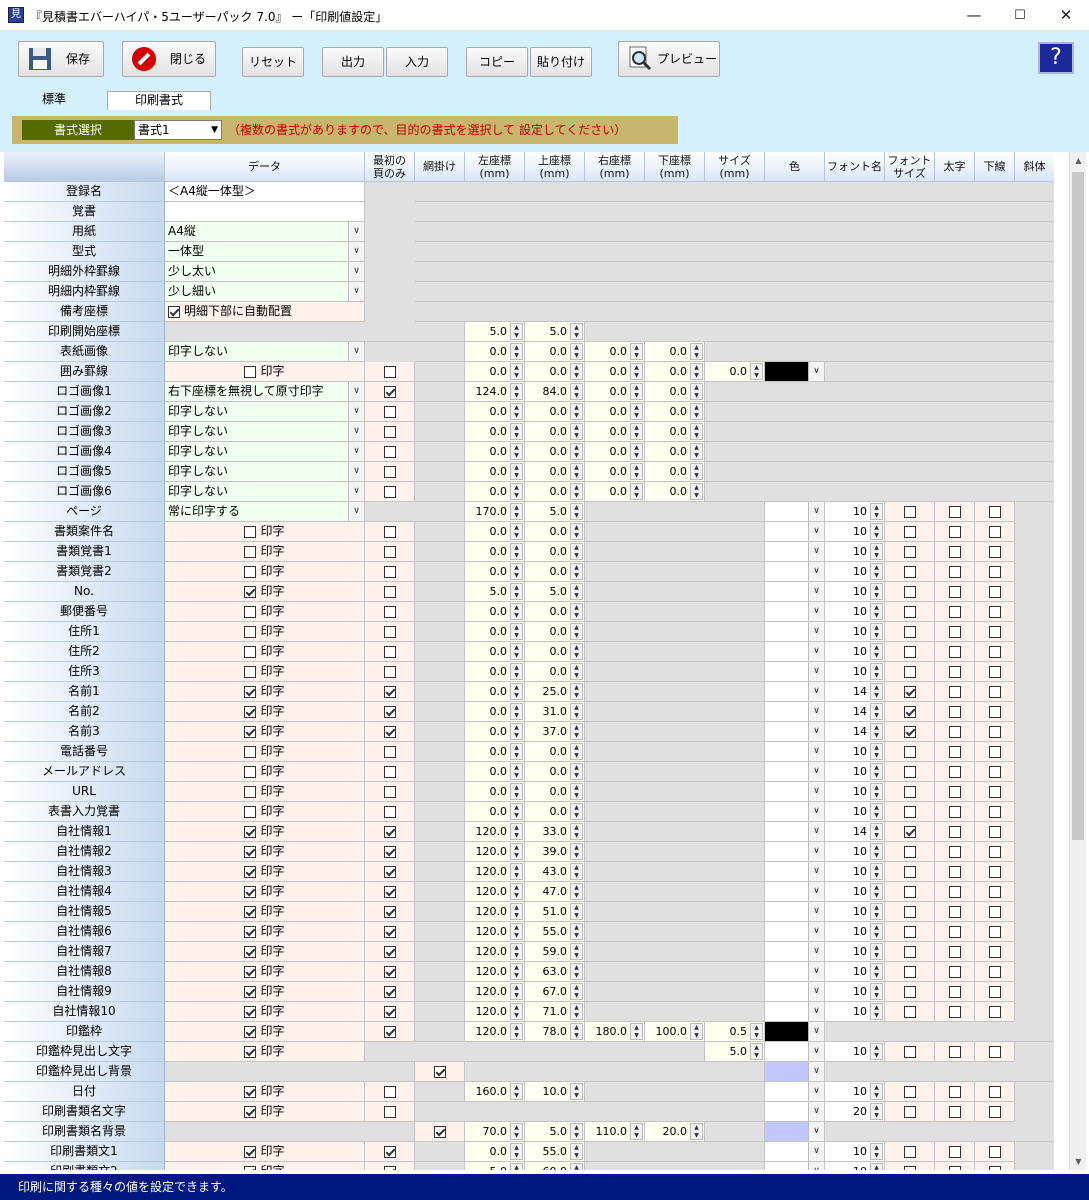  Describe the element at coordinates (265, 192) in the screenshot. I see `data-text-input: ＜A4縦一体型＞` at that location.